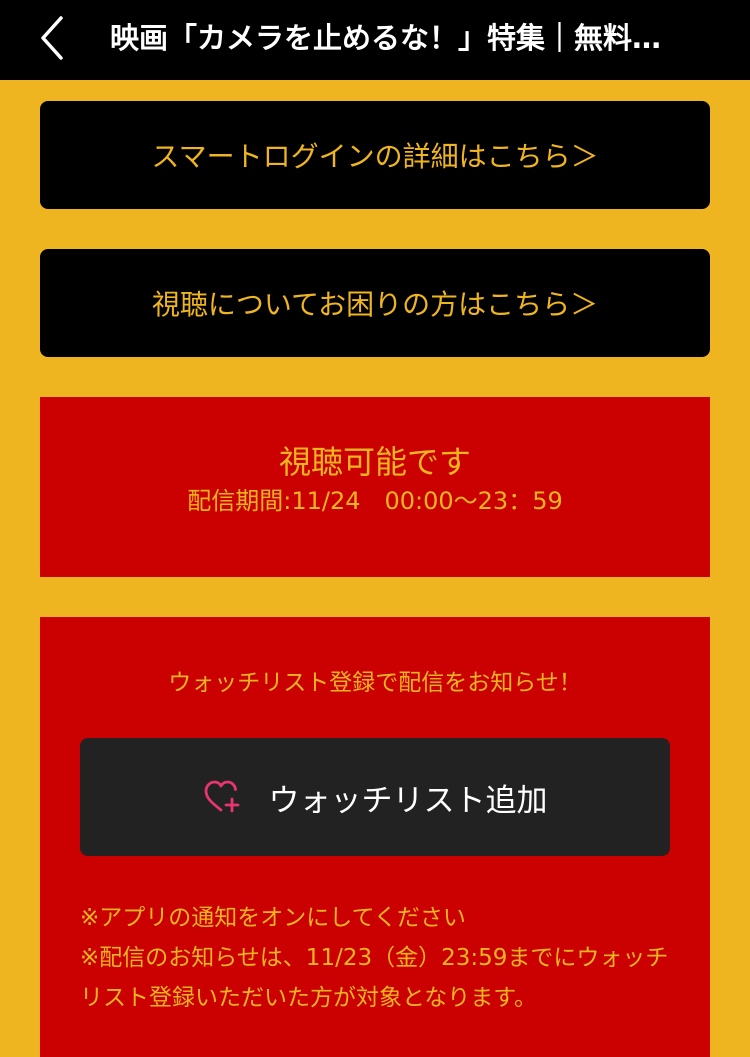 The width and height of the screenshot is (750, 1057). What do you see at coordinates (375, 683) in the screenshot?
I see `watchlist-lead-text: ウォッチリスト登録で配信をお知らせ！` at bounding box center [375, 683].